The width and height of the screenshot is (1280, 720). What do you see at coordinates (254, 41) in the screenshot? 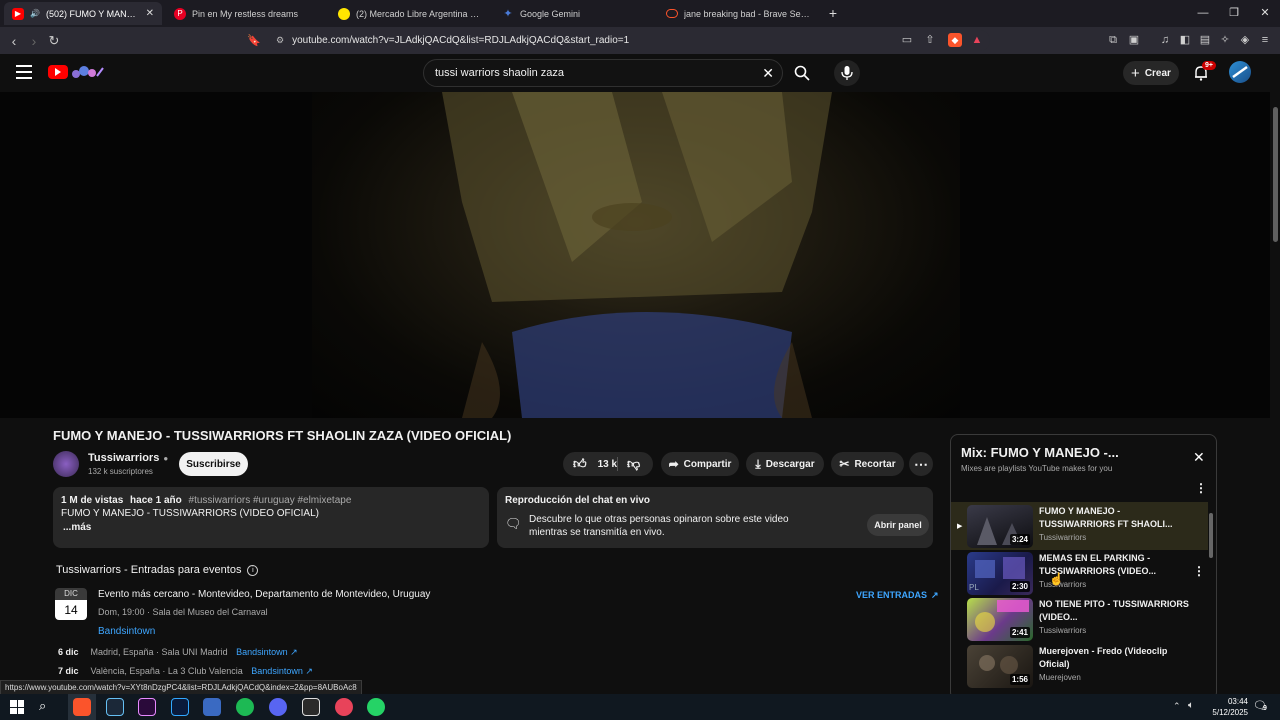
I see `bookmark-icon: 🔖` at bounding box center [254, 41].